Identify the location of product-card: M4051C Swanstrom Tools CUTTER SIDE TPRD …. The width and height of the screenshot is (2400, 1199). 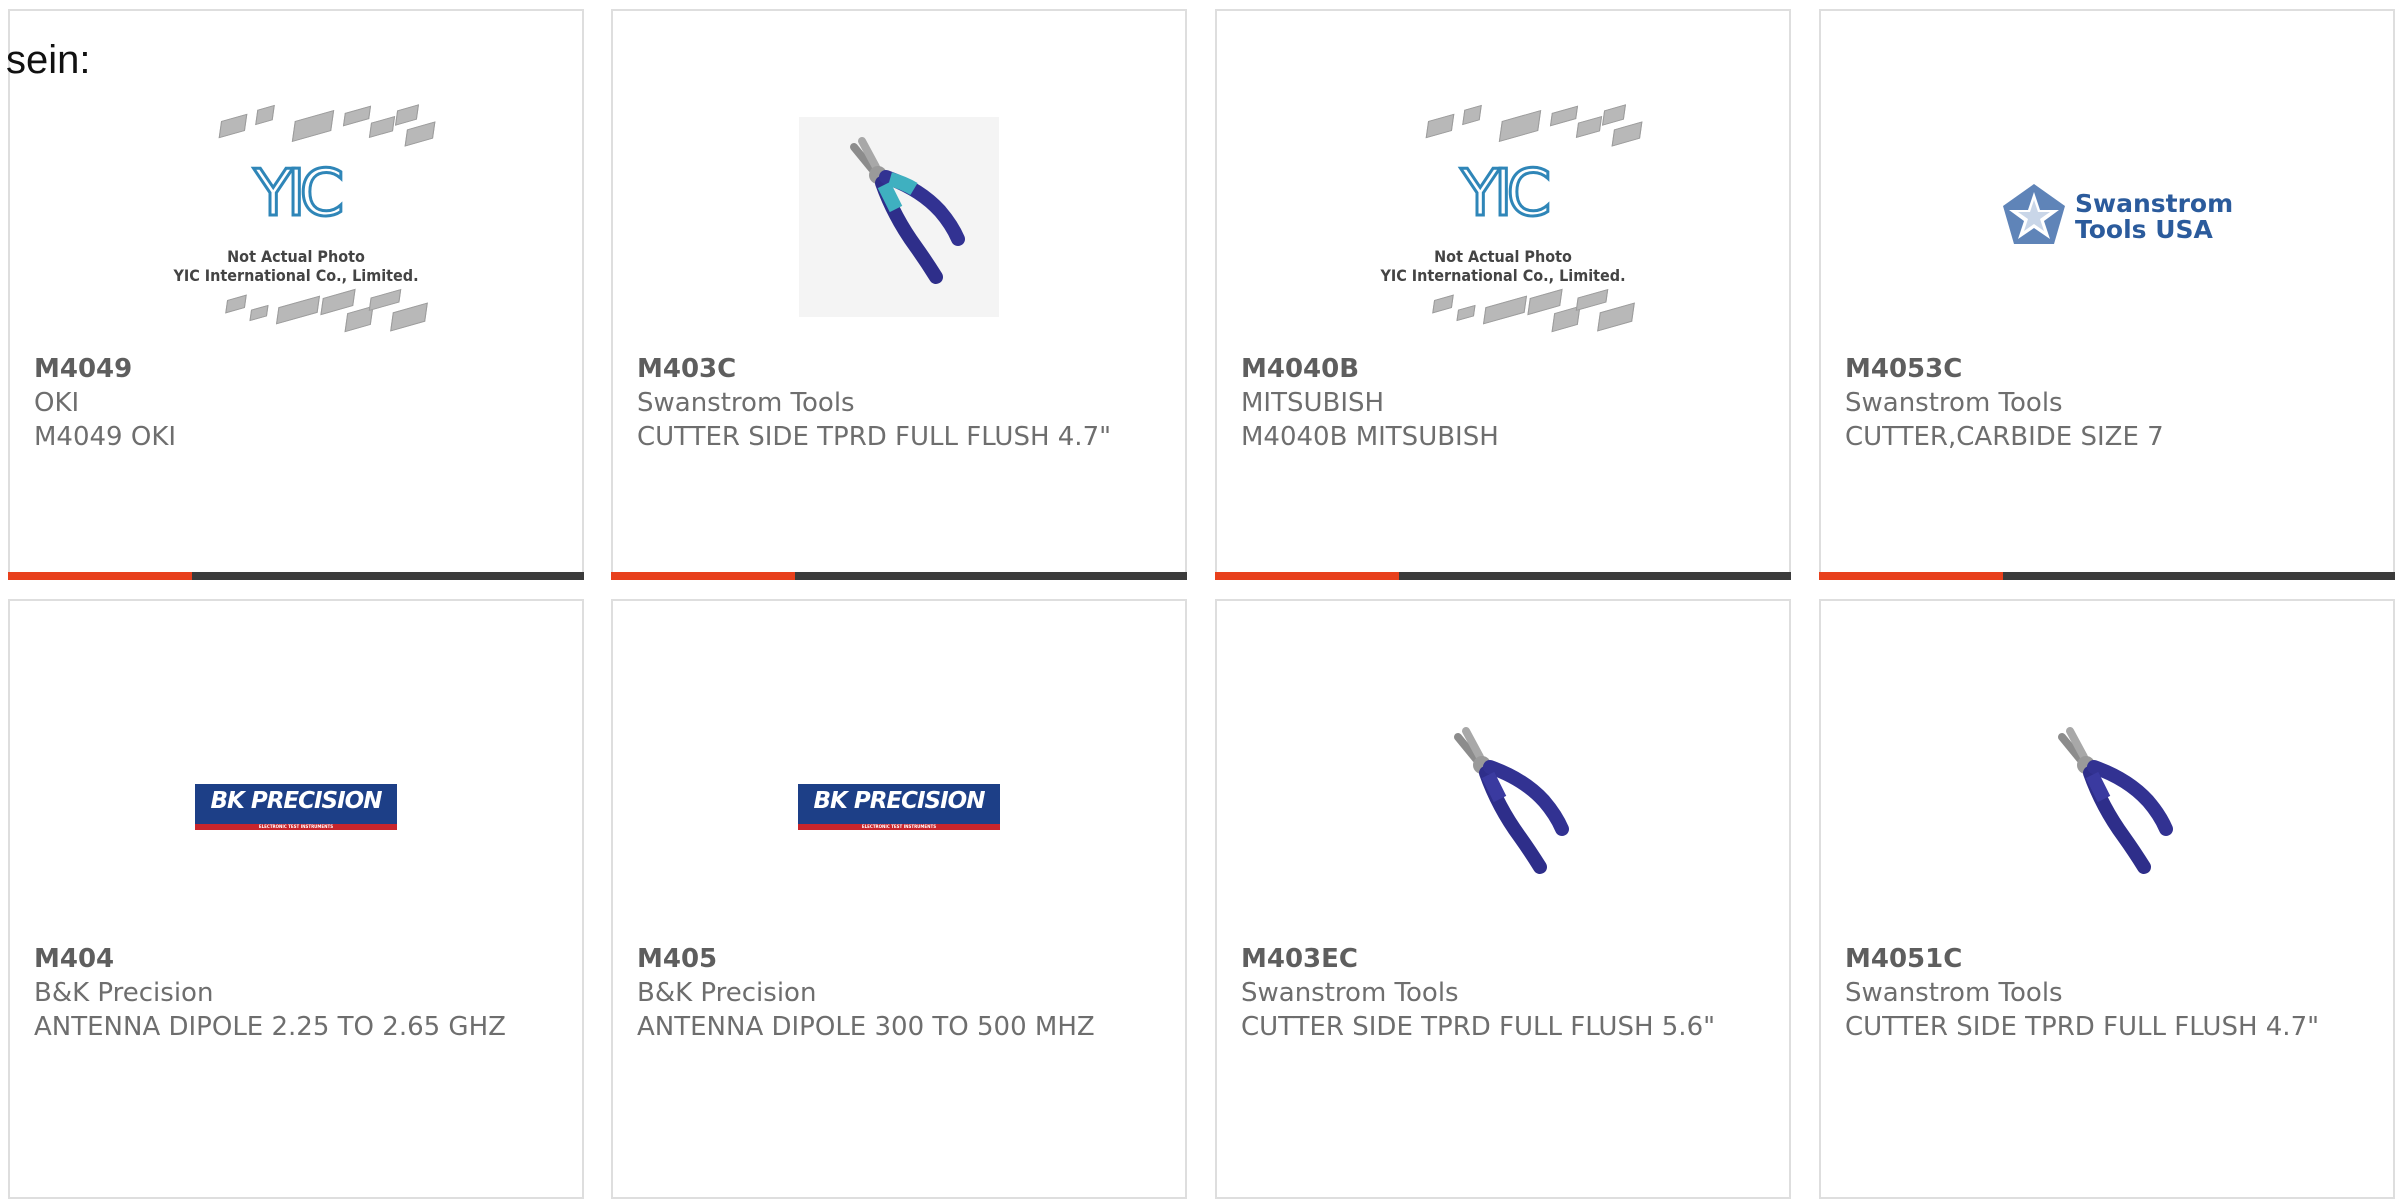
(2107, 899).